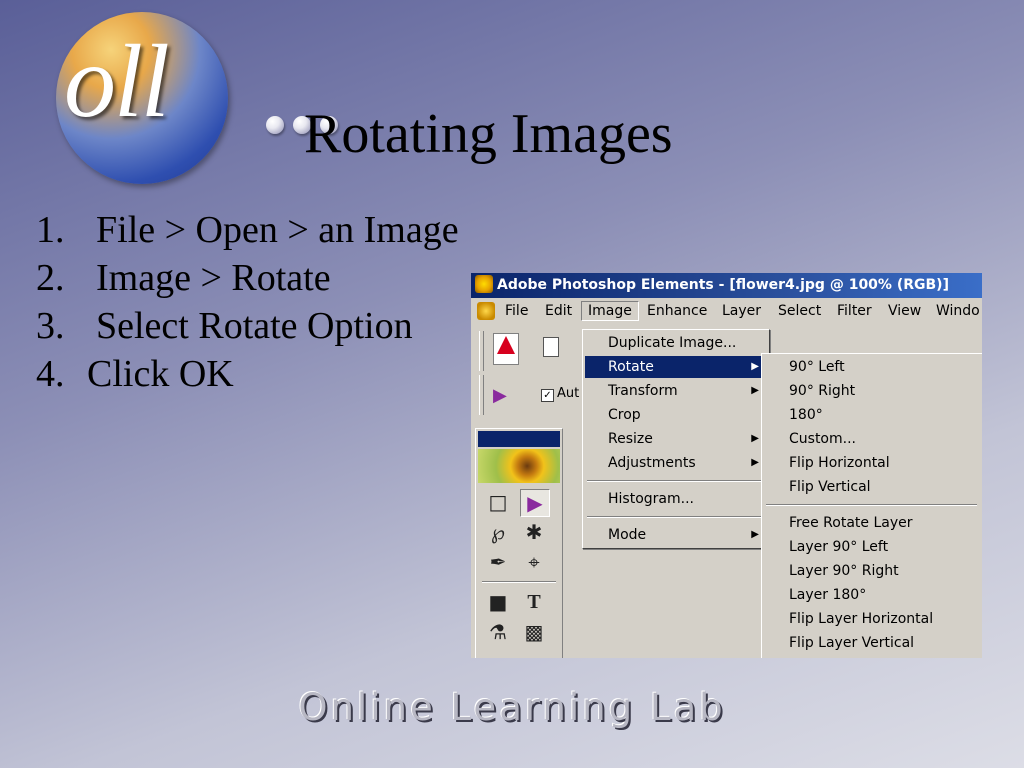  Describe the element at coordinates (676, 535) in the screenshot. I see `menu-item-mode: Mode ▶` at that location.